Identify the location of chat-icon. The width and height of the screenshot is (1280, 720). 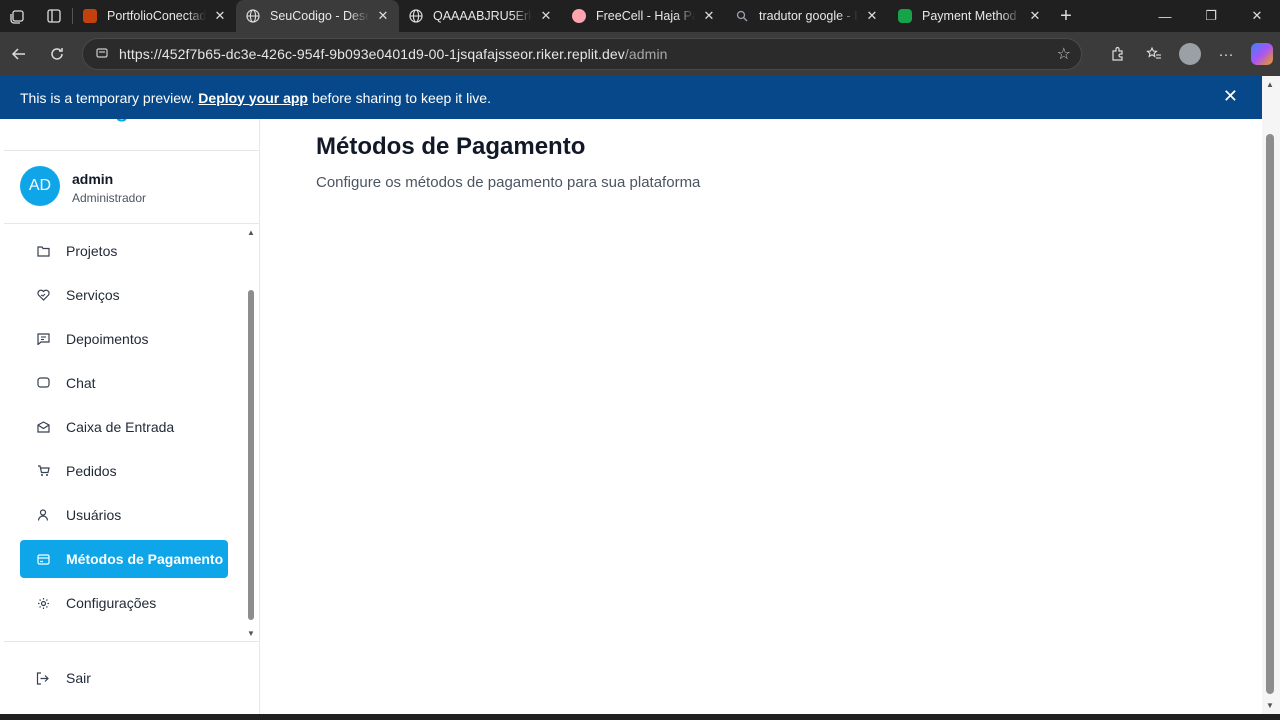
(43, 383).